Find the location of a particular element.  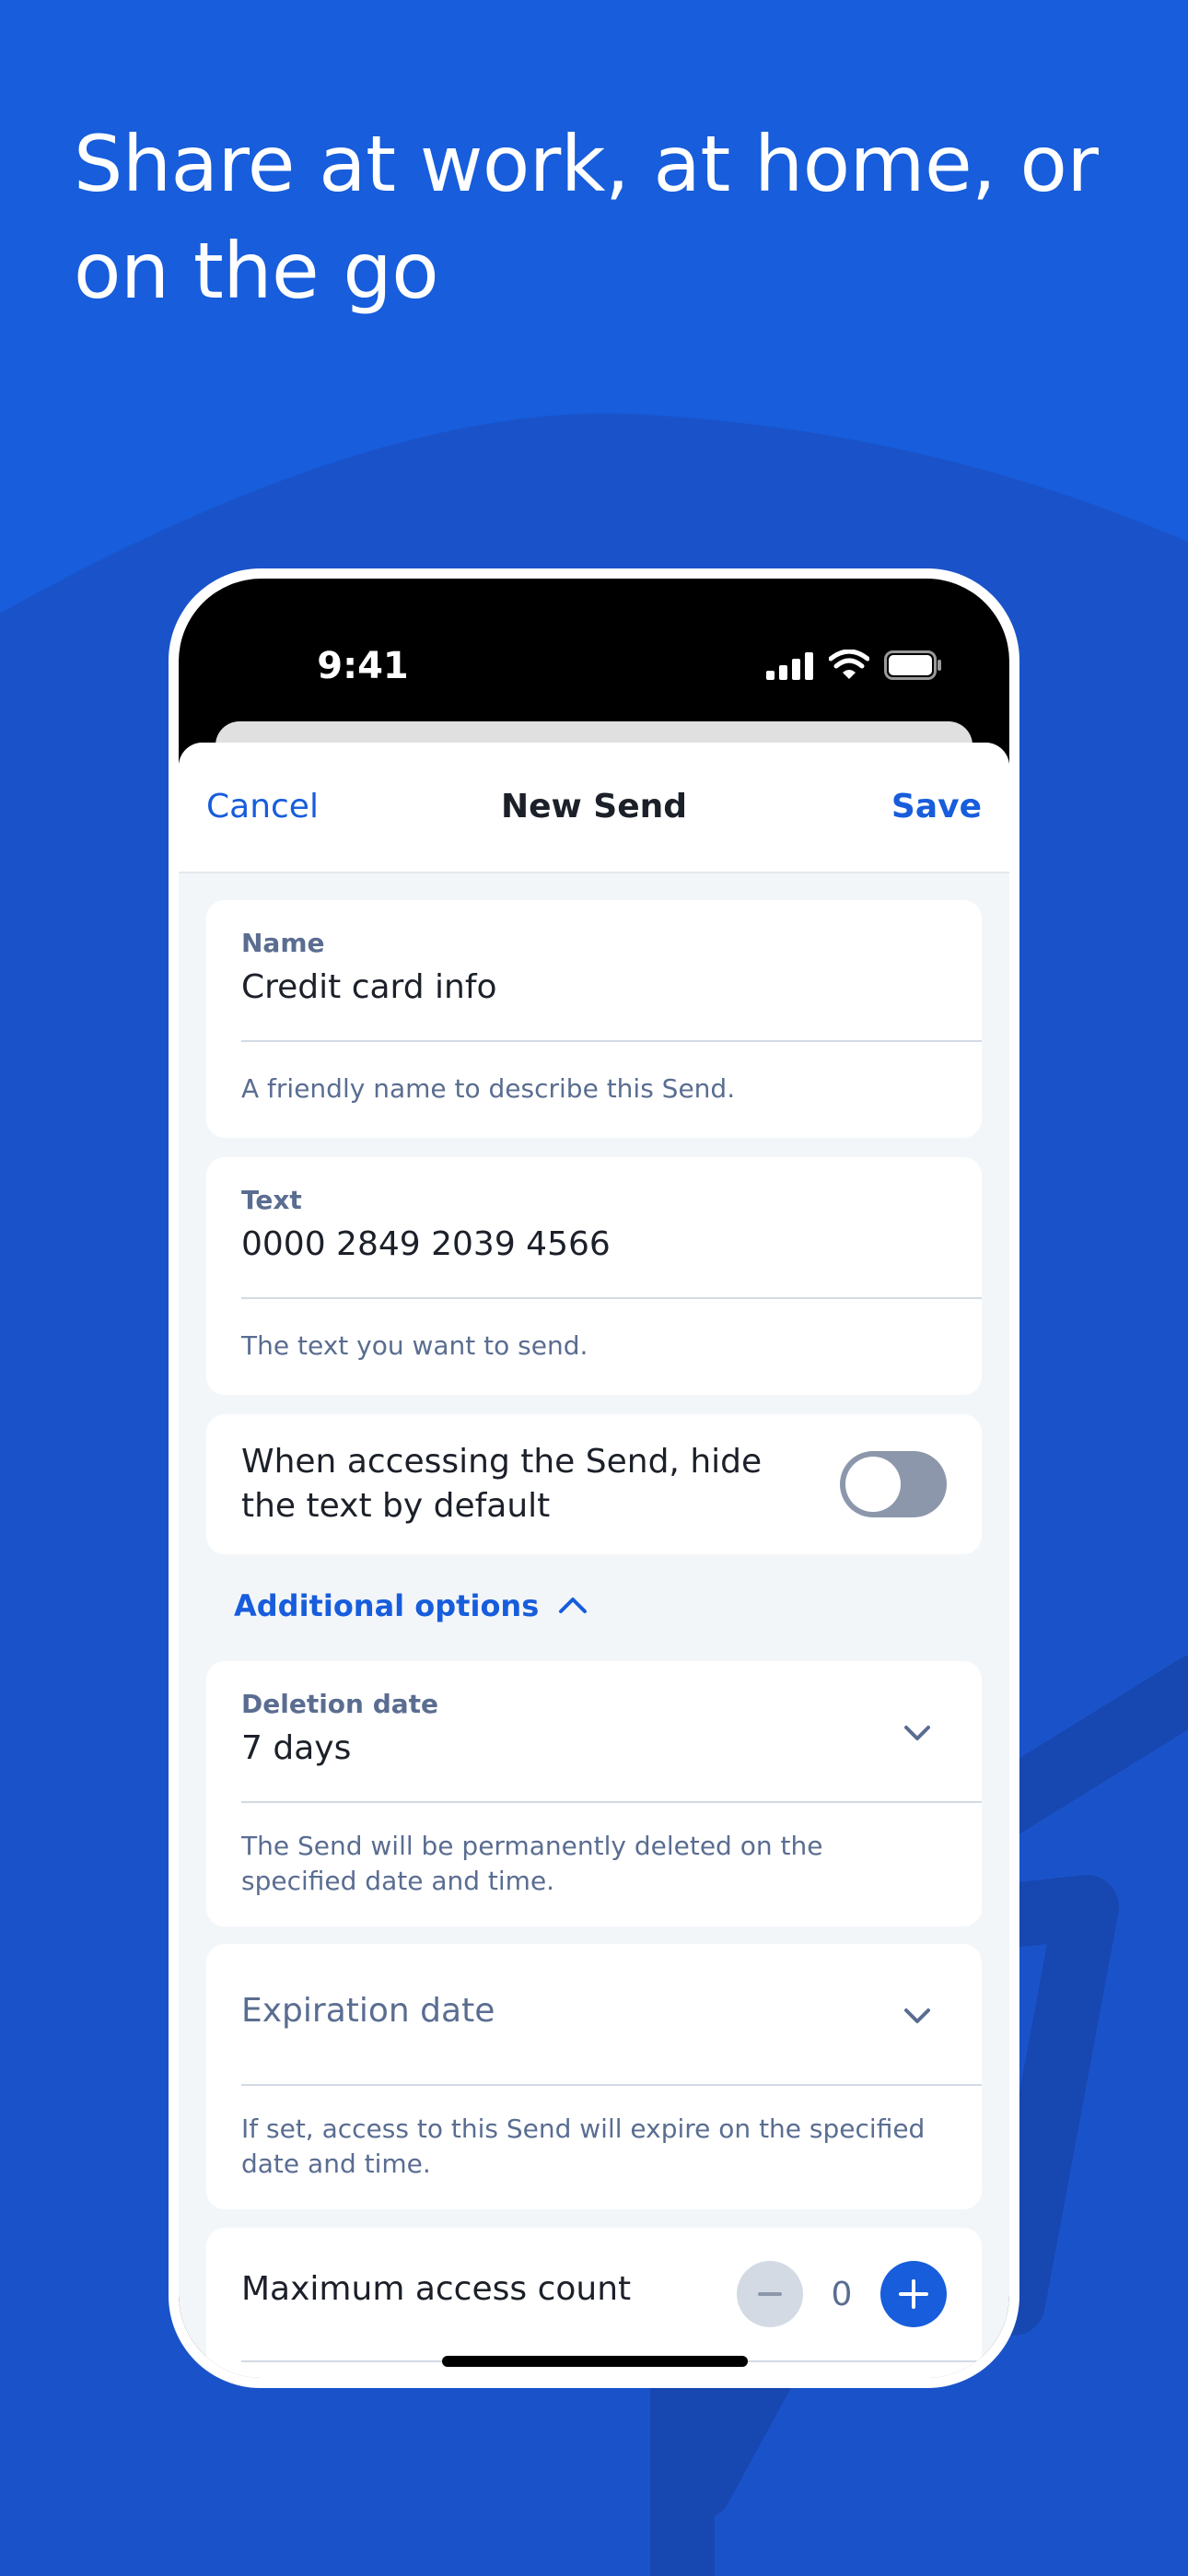

chevron-up-icon is located at coordinates (573, 1605).